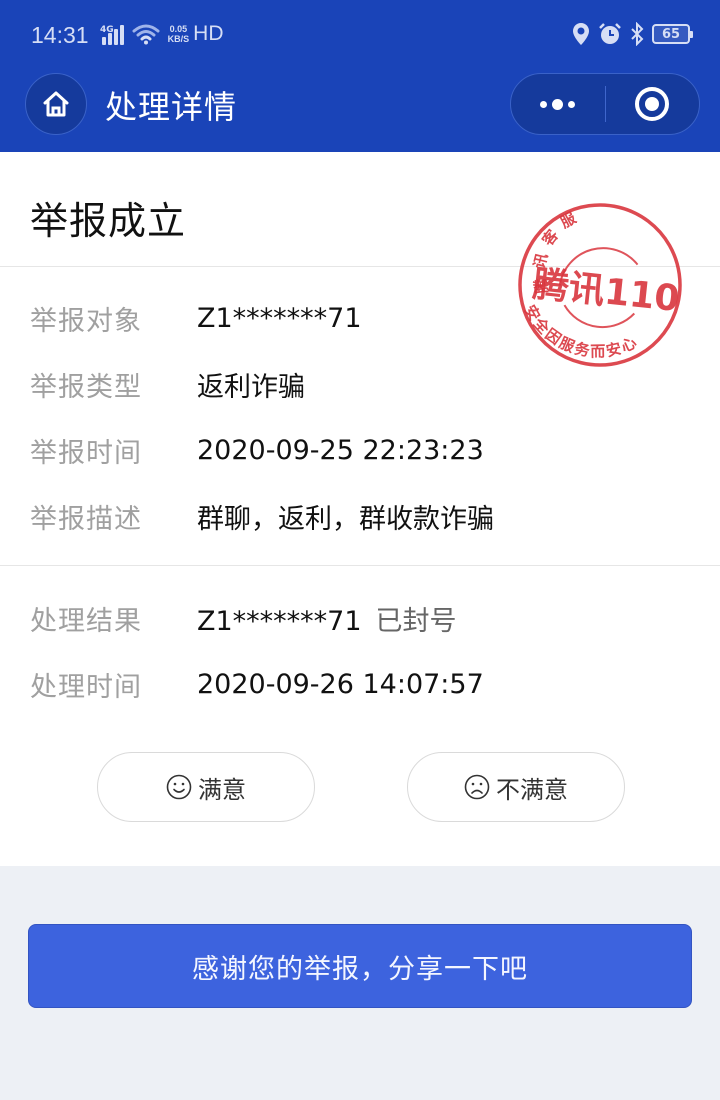 This screenshot has width=720, height=1100. Describe the element at coordinates (60, 35) in the screenshot. I see `status-time: 14:31` at that location.